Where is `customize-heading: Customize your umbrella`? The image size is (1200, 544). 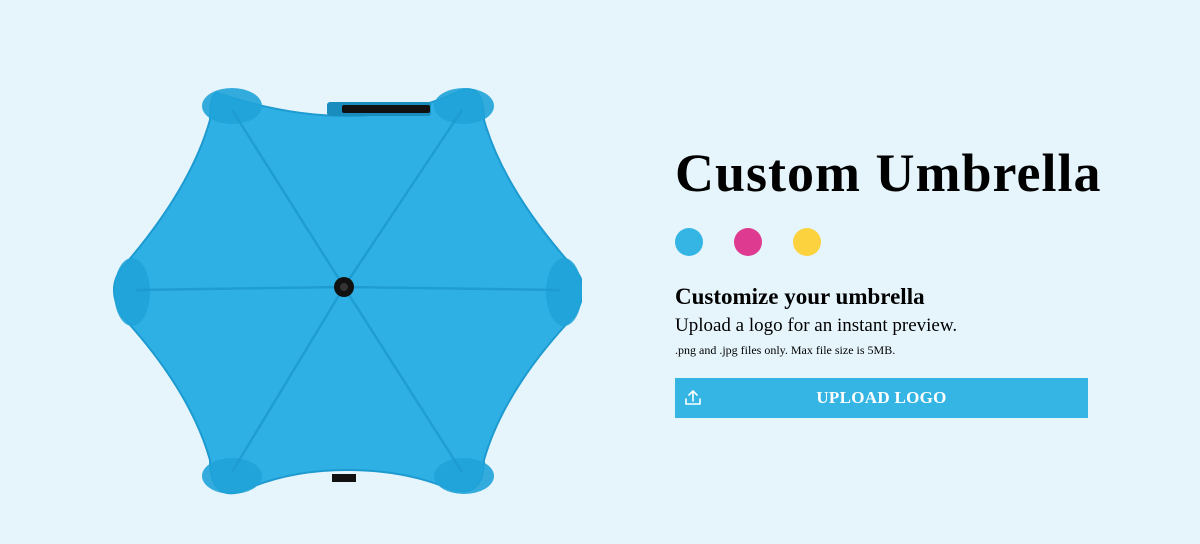 customize-heading: Customize your umbrella is located at coordinates (800, 296).